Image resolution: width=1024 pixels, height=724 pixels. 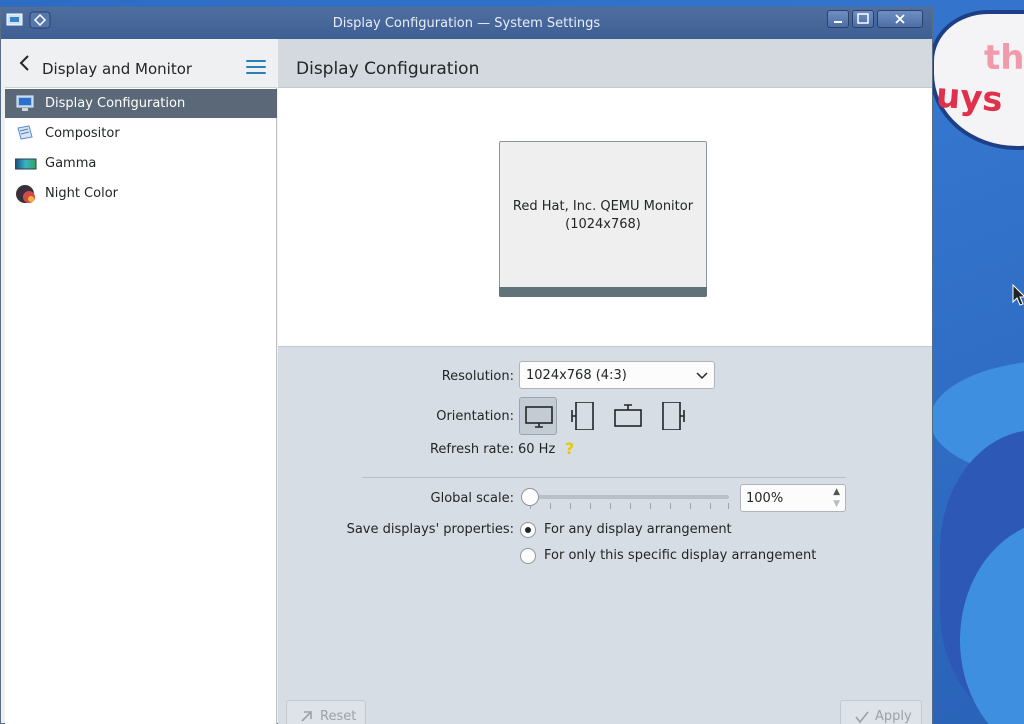 I want to click on orientation-portrait-left-button, so click(x=583, y=416).